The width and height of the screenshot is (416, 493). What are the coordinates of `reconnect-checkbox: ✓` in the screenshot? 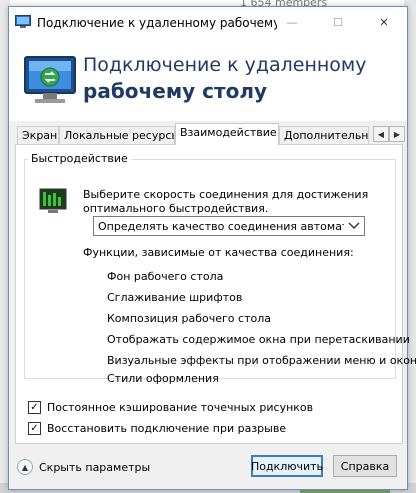 It's located at (34, 428).